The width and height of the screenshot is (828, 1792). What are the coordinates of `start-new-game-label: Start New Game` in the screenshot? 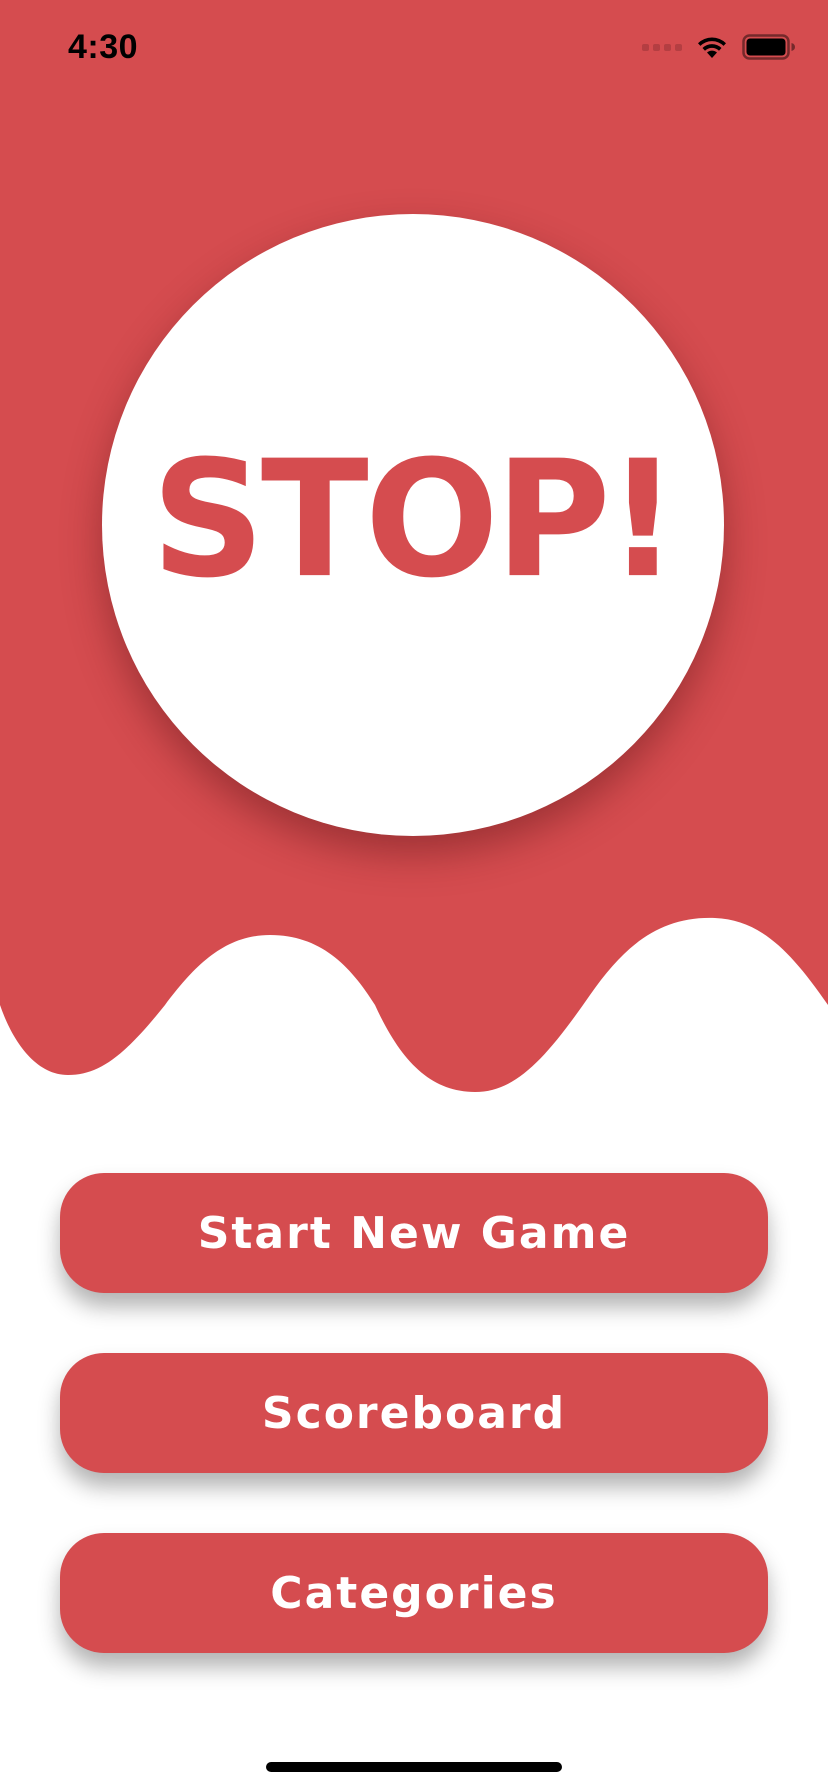 It's located at (414, 1233).